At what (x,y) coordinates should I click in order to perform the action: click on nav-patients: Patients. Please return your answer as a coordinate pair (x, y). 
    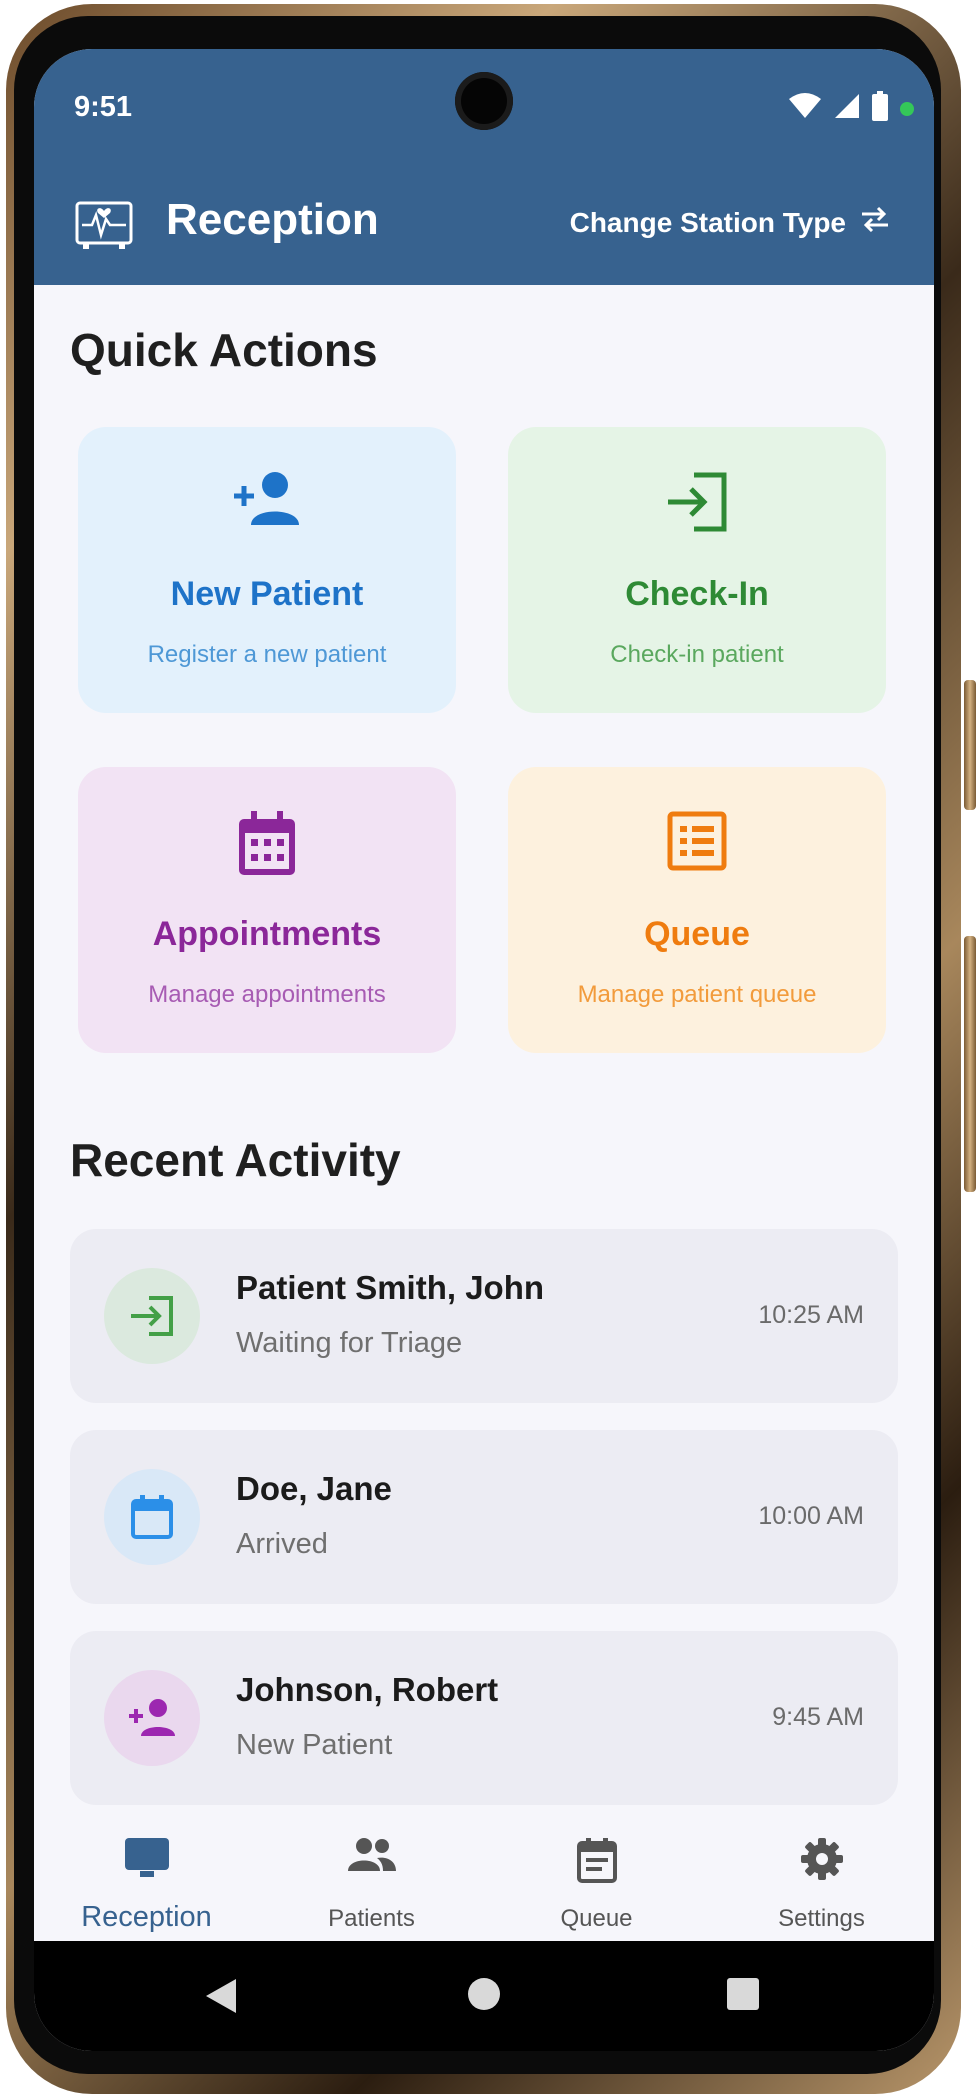
    Looking at the image, I should click on (371, 1878).